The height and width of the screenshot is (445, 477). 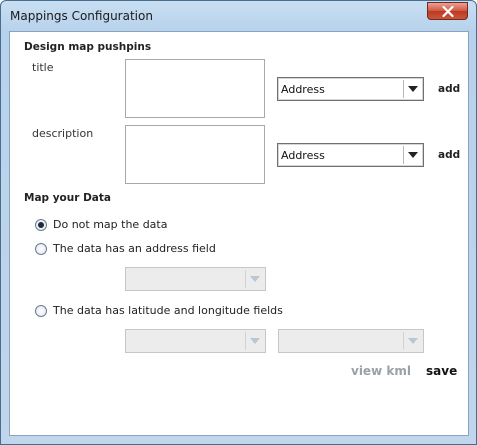 I want to click on latitude-field-combo, so click(x=195, y=341).